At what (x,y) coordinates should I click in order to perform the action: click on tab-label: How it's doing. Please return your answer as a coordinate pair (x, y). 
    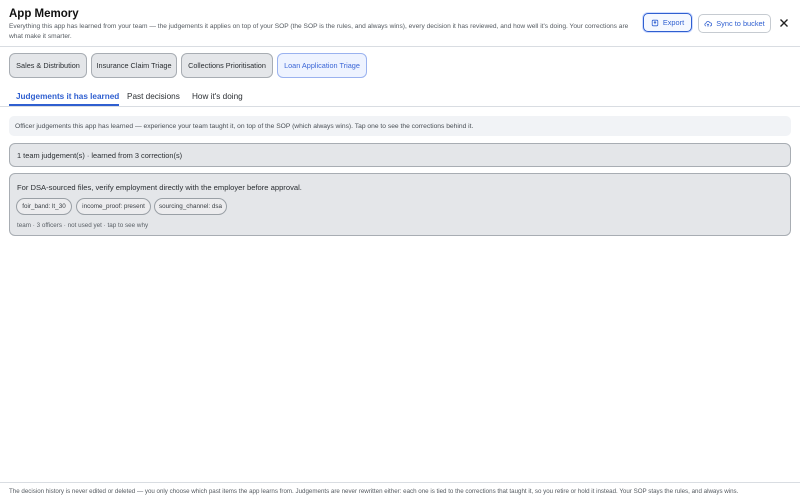
    Looking at the image, I should click on (217, 96).